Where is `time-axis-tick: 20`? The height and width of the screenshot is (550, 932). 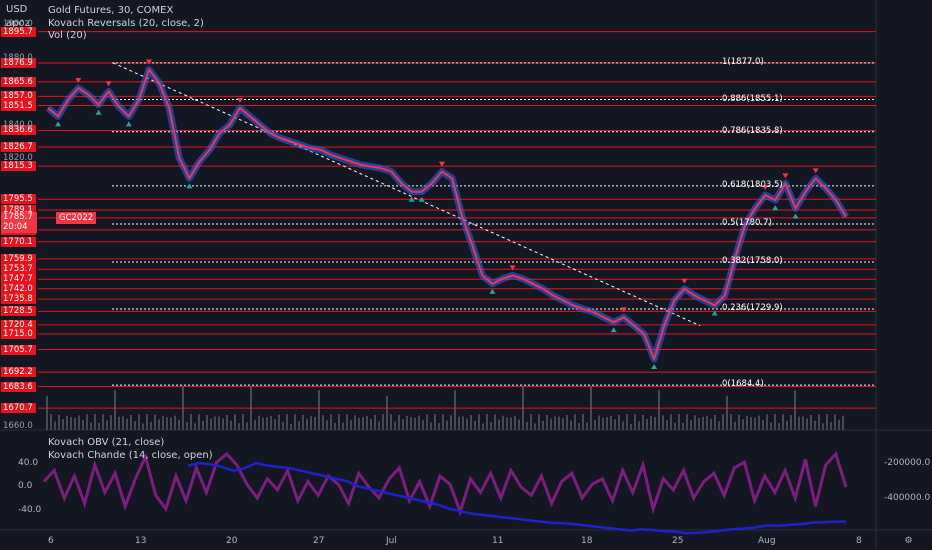
time-axis-tick: 20 is located at coordinates (232, 541).